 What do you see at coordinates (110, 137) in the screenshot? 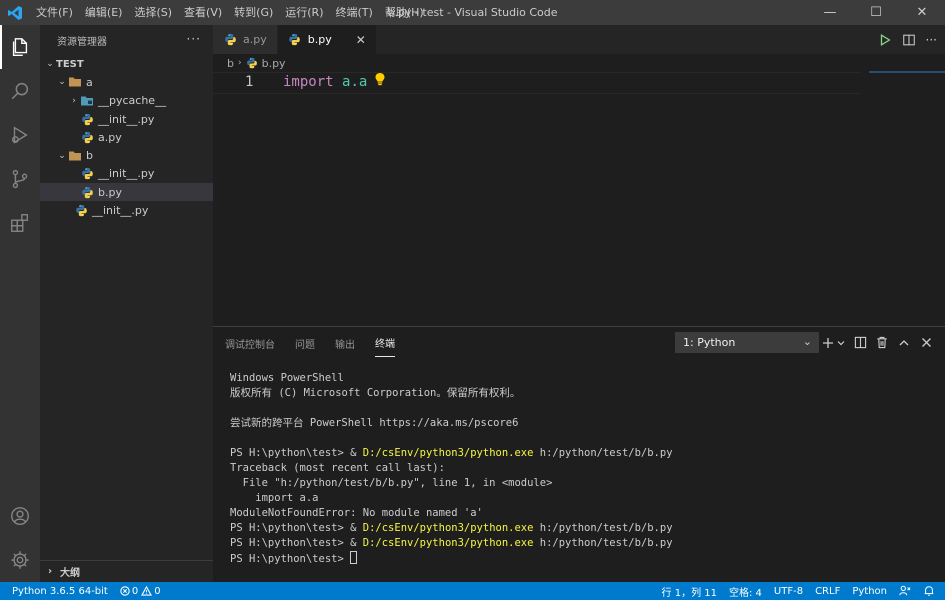
I see `tree-item-label: a.py` at bounding box center [110, 137].